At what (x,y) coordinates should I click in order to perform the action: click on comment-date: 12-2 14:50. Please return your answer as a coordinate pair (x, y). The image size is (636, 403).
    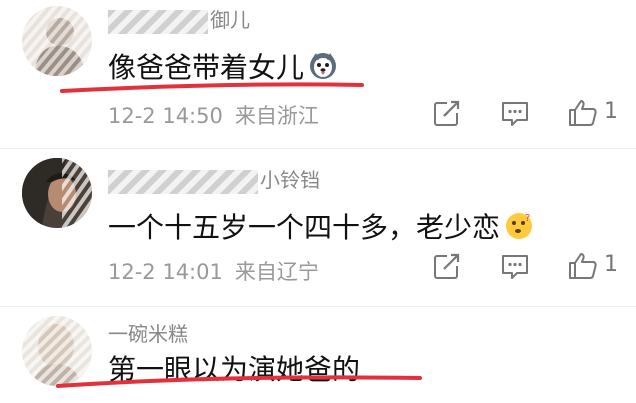
    Looking at the image, I should click on (165, 116).